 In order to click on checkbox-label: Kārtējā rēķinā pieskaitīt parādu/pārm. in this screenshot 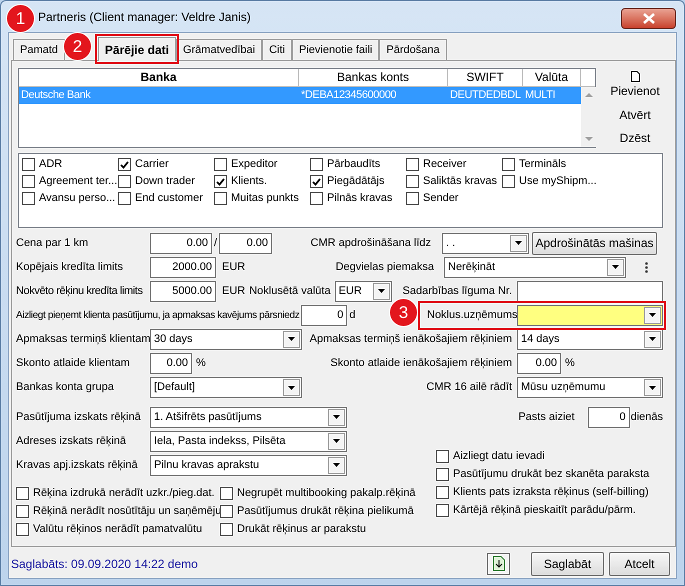, I will do `click(544, 510)`.